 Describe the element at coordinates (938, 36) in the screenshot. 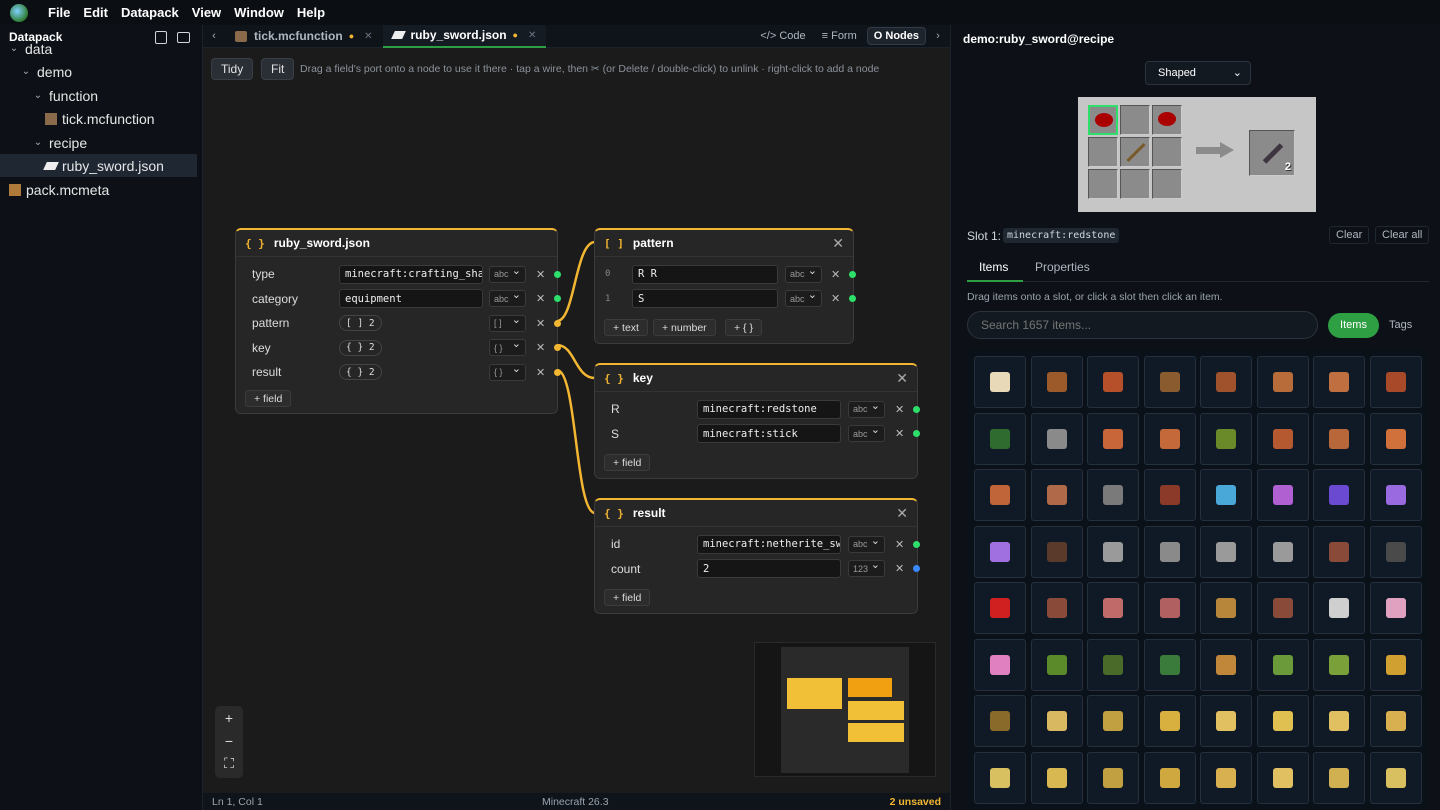

I see `tabs-scroll-right-icon: ›` at that location.